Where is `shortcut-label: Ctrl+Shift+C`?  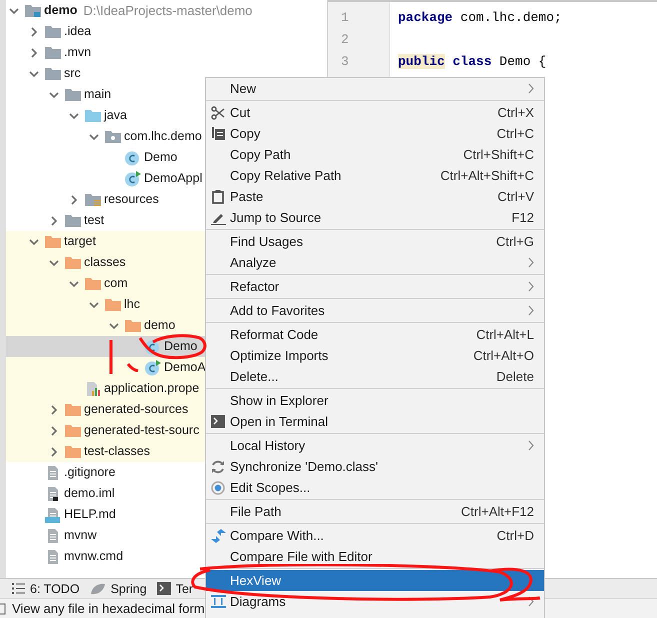 shortcut-label: Ctrl+Shift+C is located at coordinates (498, 154).